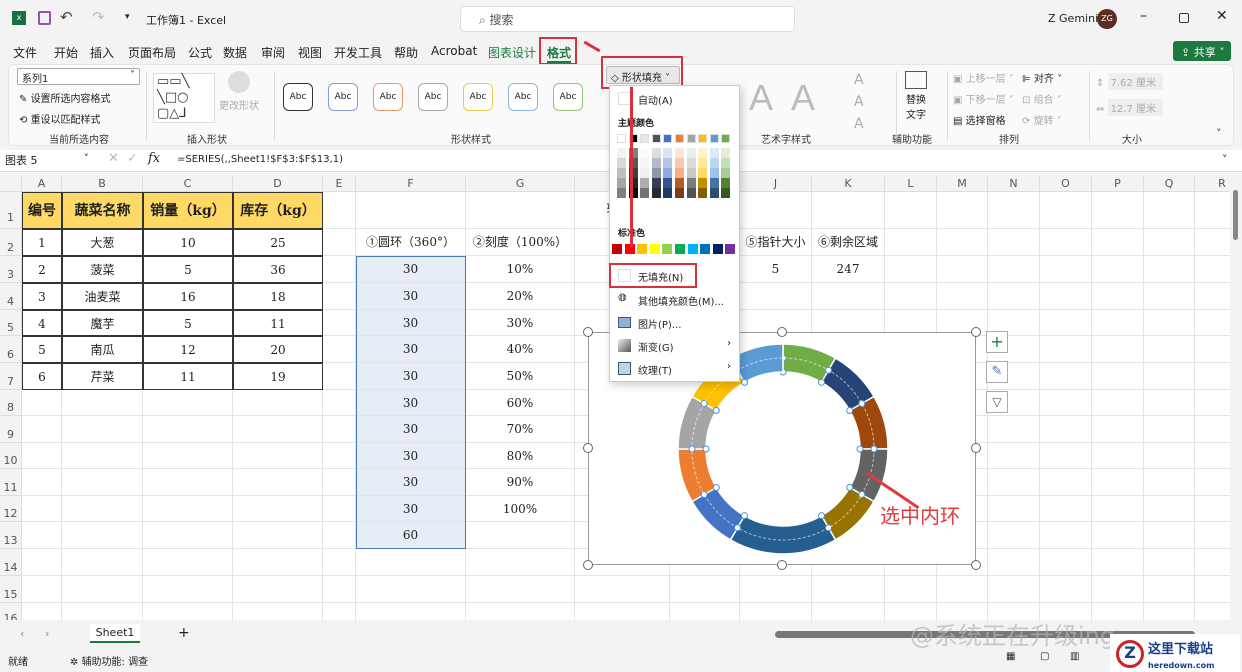  Describe the element at coordinates (776, 184) in the screenshot. I see `column-header: J` at that location.